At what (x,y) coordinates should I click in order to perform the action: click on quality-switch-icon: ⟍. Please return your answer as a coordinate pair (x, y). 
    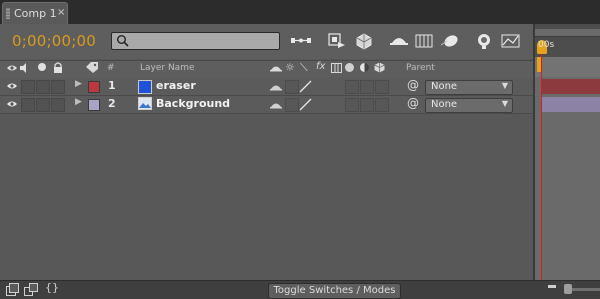
    Looking at the image, I should click on (304, 68).